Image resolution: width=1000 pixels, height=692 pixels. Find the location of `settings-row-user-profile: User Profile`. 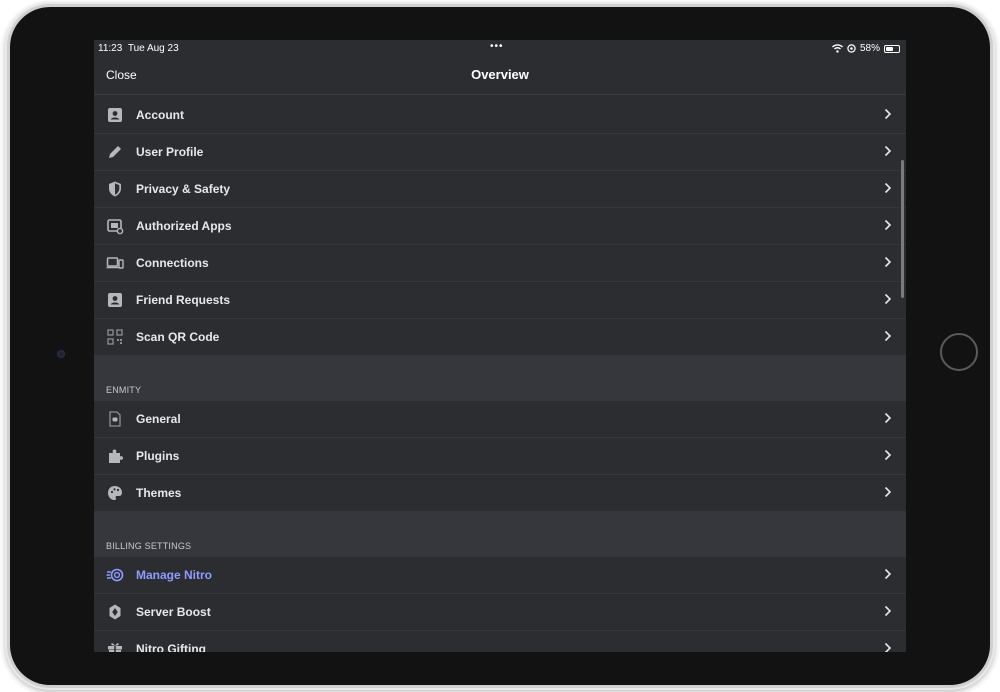

settings-row-user-profile: User Profile is located at coordinates (500, 152).